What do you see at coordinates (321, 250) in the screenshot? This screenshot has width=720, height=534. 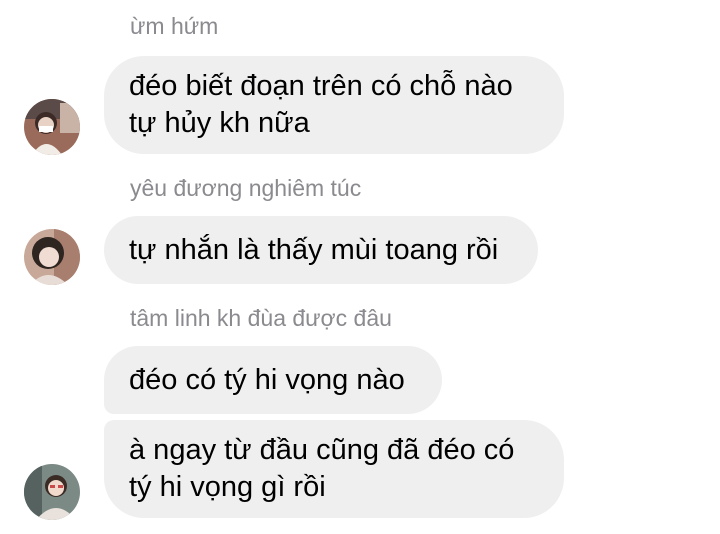 I see `message-bubble: tự nhắn là thấy mùi toang rồi` at bounding box center [321, 250].